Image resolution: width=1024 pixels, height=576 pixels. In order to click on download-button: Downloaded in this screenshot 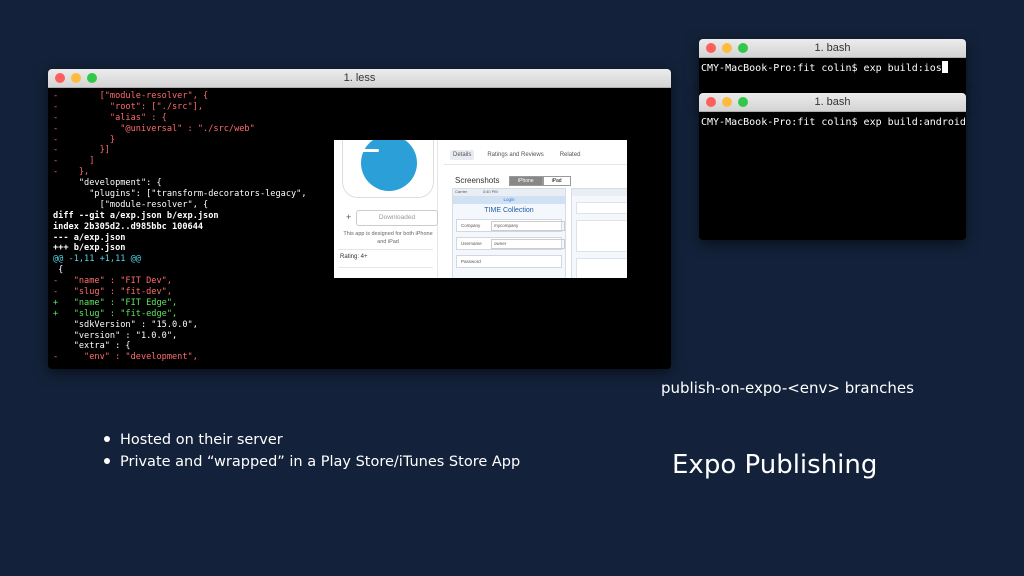, I will do `click(397, 218)`.